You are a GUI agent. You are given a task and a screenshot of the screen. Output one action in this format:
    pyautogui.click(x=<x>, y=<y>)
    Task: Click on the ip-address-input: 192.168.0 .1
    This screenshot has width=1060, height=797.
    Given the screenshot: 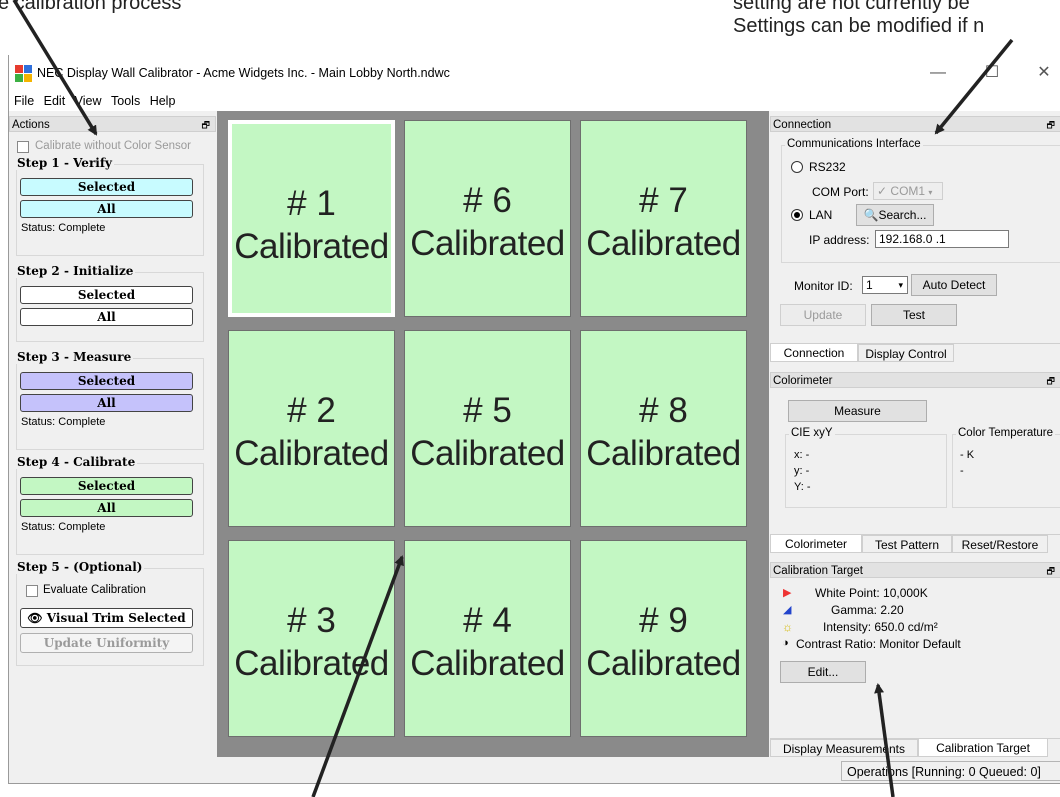 What is the action you would take?
    pyautogui.click(x=942, y=239)
    